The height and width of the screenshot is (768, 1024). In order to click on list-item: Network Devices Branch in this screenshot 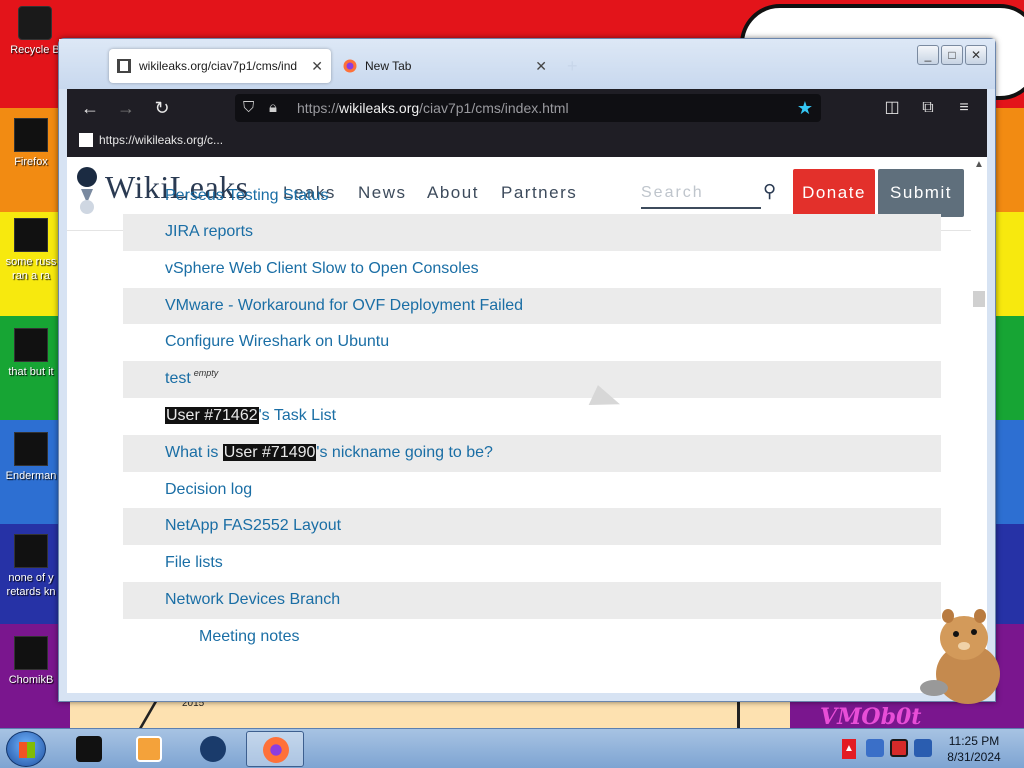, I will do `click(532, 600)`.